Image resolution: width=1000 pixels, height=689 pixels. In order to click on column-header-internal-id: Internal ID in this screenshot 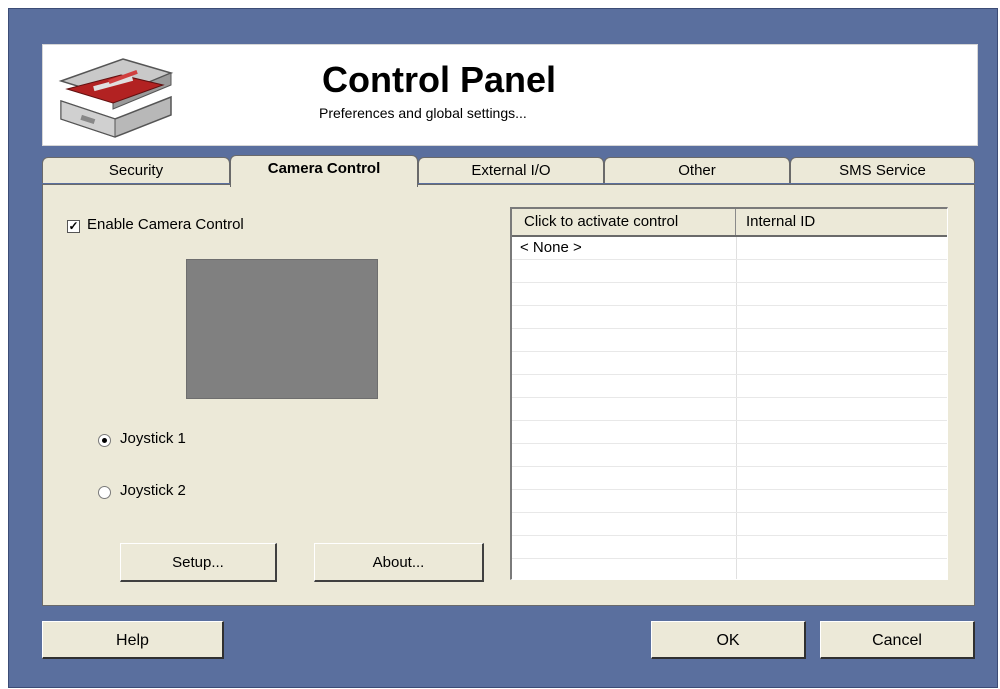, I will do `click(841, 222)`.